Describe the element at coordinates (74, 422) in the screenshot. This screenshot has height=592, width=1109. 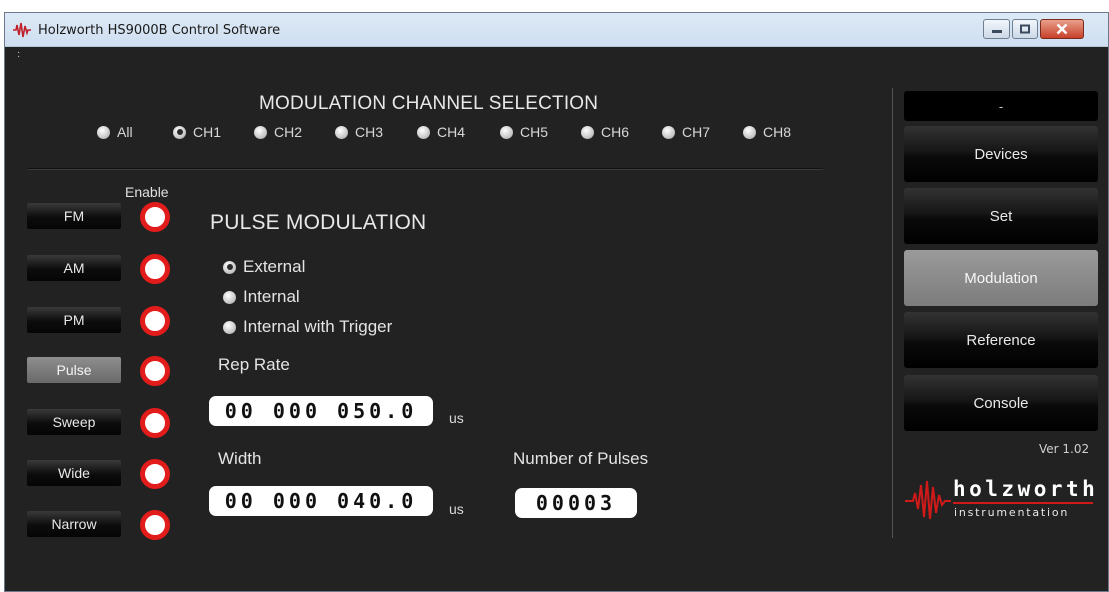
I see `sweep-button: Sweep` at that location.